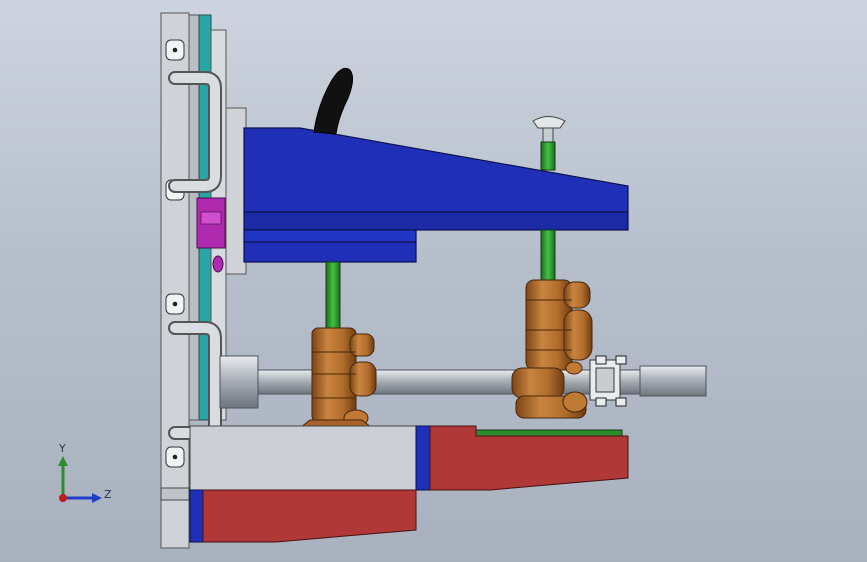  What do you see at coordinates (108, 494) in the screenshot?
I see `triad-z-label: Z` at bounding box center [108, 494].